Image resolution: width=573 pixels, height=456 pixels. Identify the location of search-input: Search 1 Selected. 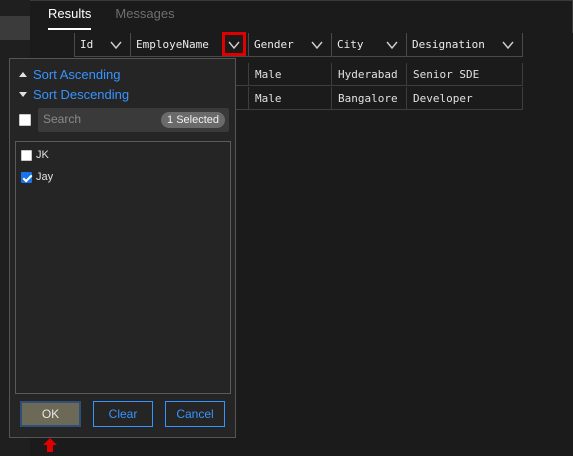
(133, 120).